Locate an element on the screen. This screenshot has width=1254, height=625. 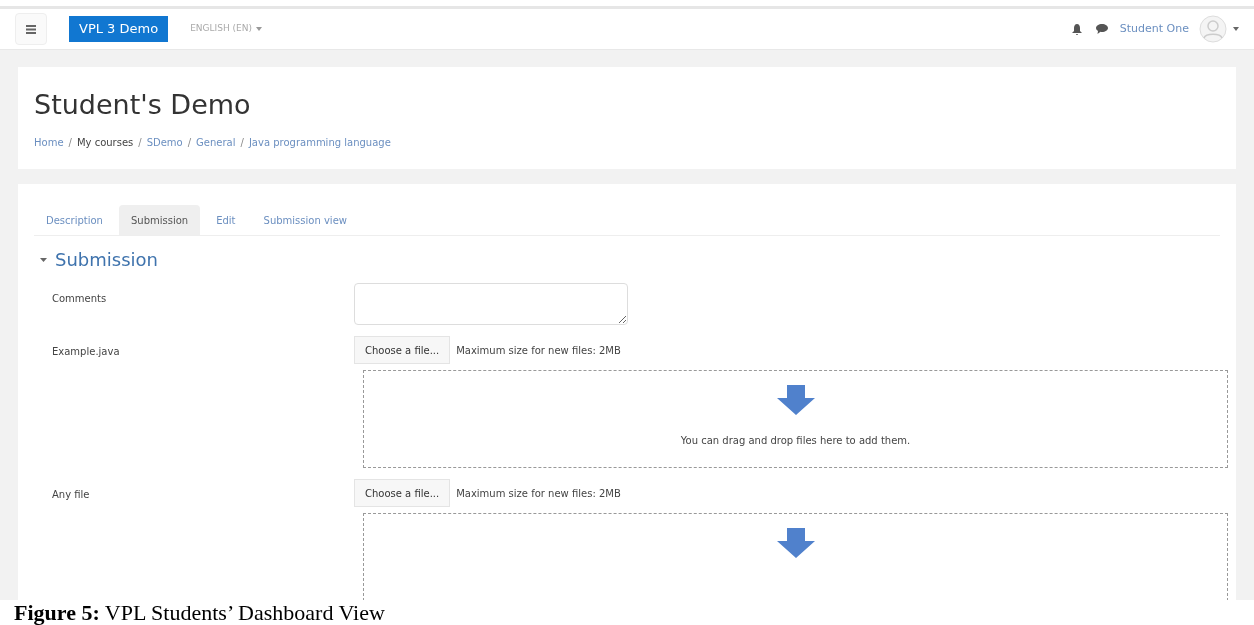
field-label: Any file is located at coordinates (71, 495).